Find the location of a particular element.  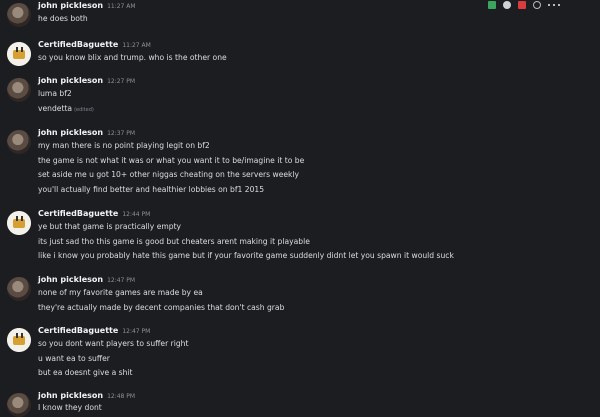

message-header: john pickleson 11:27 AM is located at coordinates (87, 6).